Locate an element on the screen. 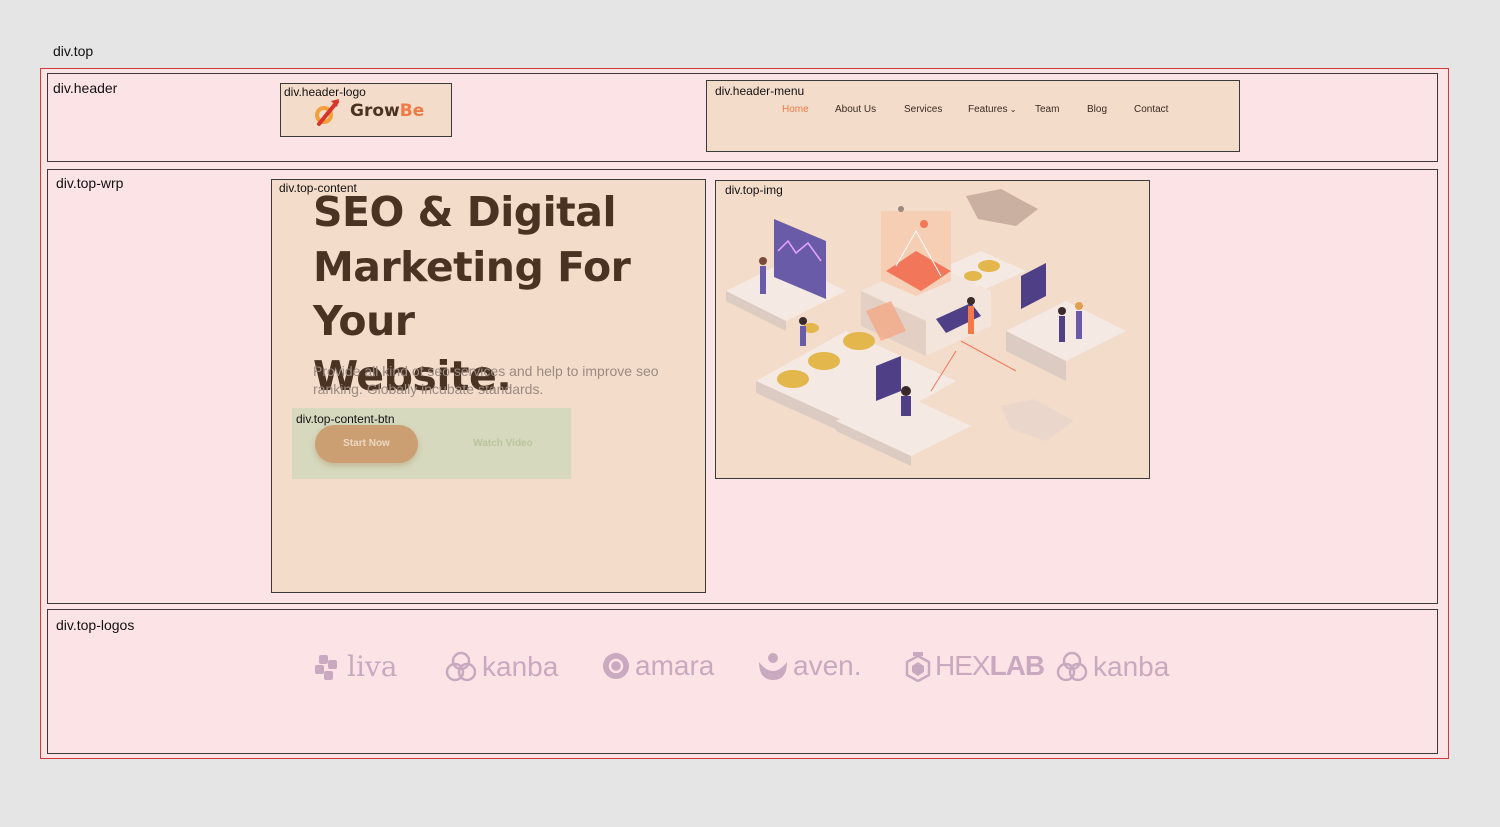 The height and width of the screenshot is (827, 1500). nav-services: Services is located at coordinates (923, 109).